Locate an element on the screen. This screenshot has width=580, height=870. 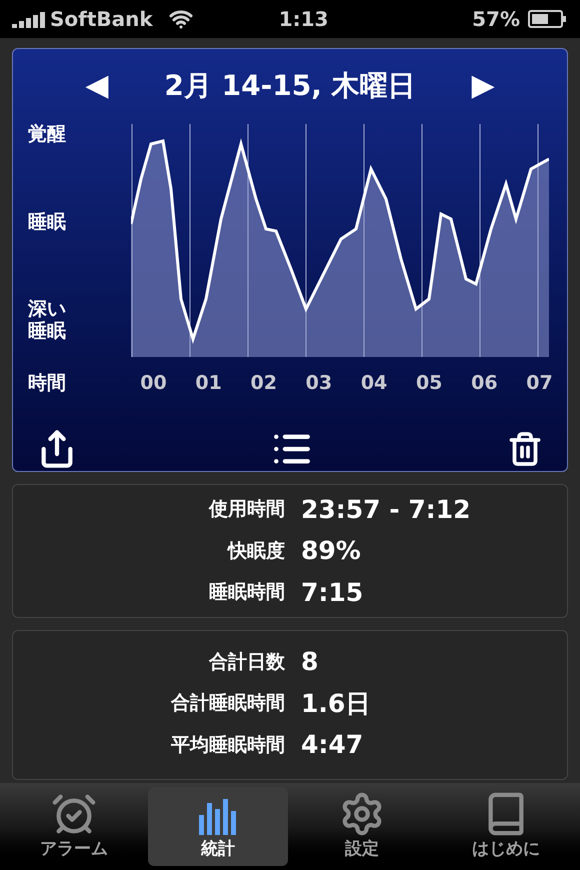
tab: 統計 is located at coordinates (218, 826).